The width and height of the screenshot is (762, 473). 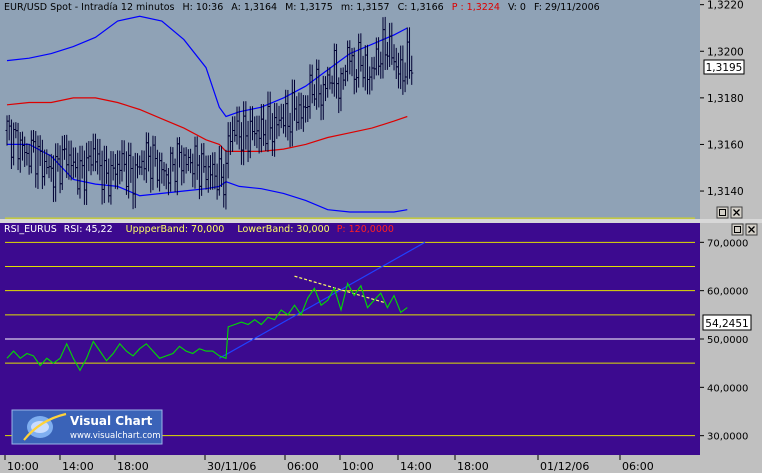 What do you see at coordinates (115, 436) in the screenshot?
I see `logo-url: www.visualchart.com` at bounding box center [115, 436].